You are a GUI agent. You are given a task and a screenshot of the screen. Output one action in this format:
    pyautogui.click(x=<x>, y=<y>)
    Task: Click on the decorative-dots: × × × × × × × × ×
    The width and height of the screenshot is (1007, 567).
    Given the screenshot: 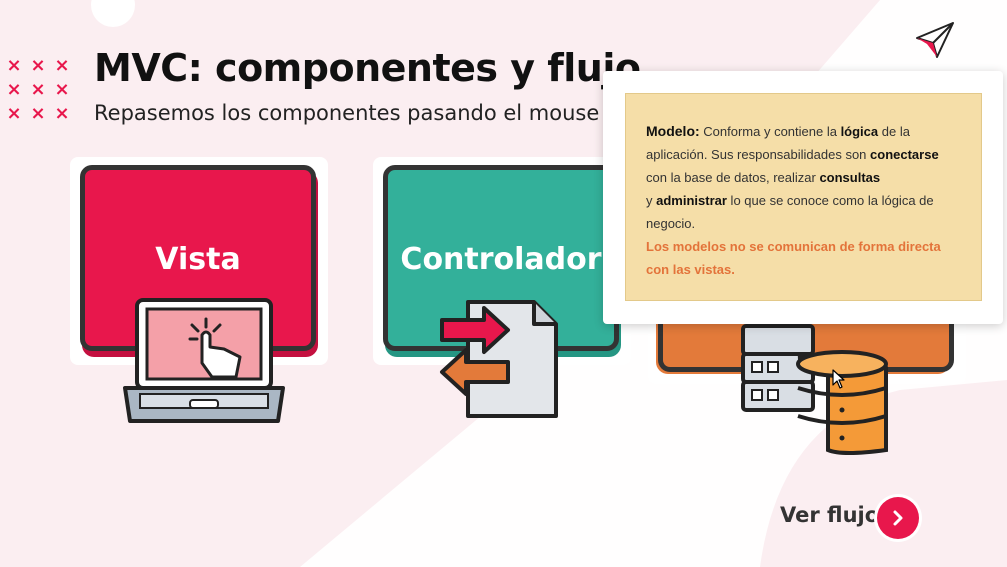 What is the action you would take?
    pyautogui.click(x=38, y=90)
    